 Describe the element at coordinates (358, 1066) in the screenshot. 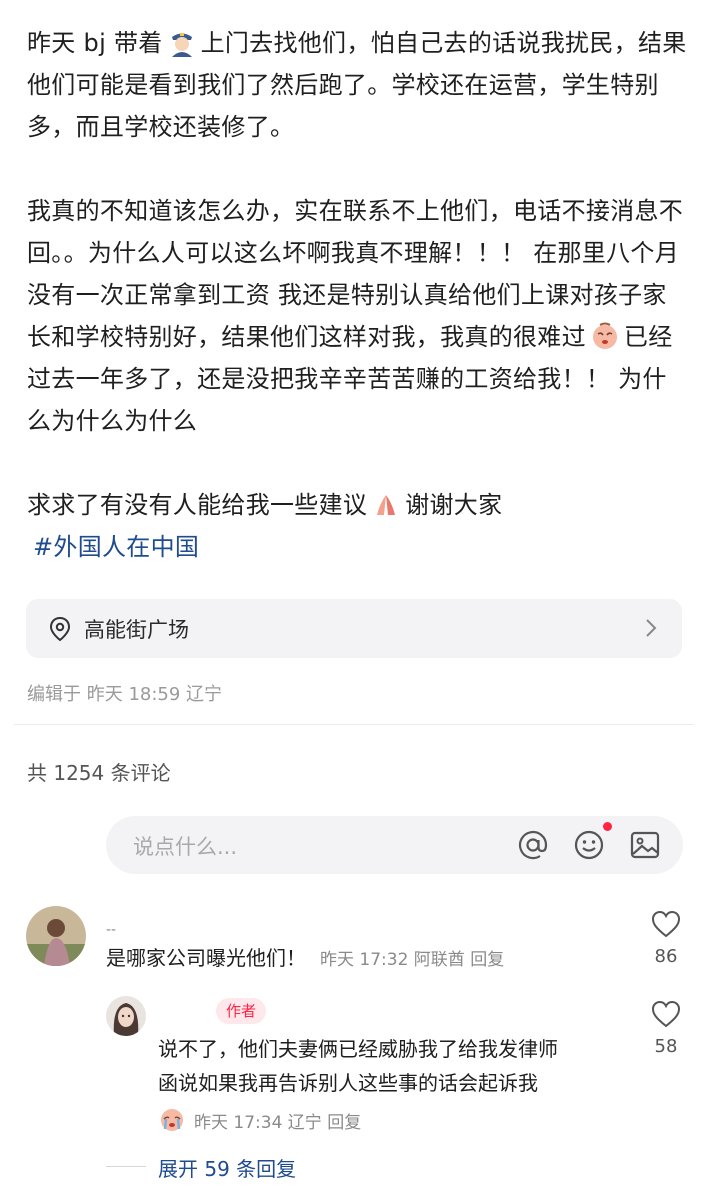

I see `comment-text: 说不了，他们夫妻俩已经威胁我了给我发律师 函说如果我再告诉别人这些事的话会起诉我` at that location.